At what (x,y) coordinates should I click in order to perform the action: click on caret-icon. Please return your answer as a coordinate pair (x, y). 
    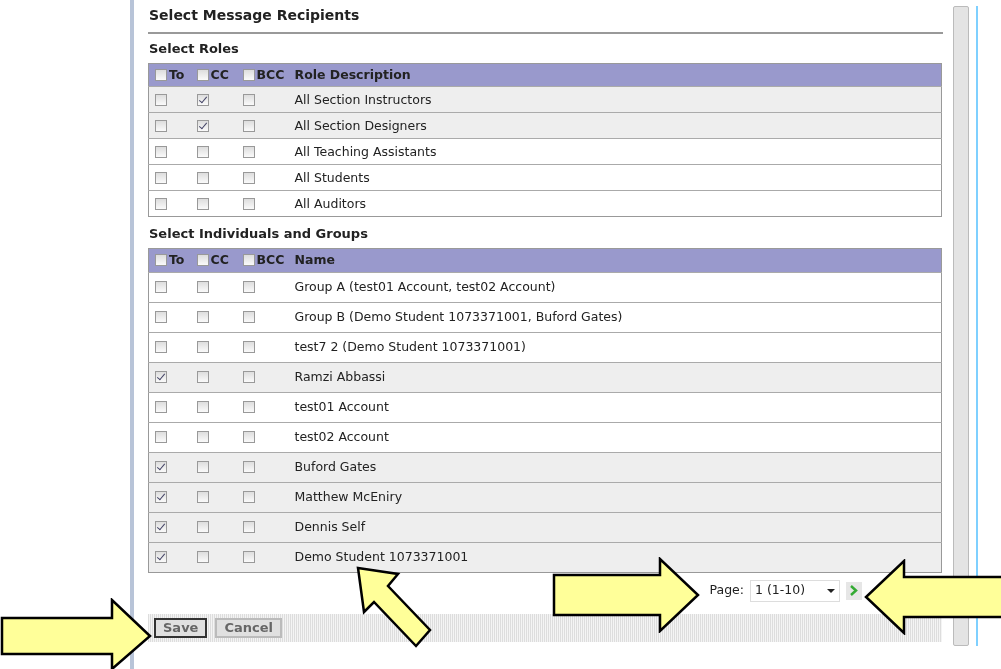
    Looking at the image, I should click on (831, 590).